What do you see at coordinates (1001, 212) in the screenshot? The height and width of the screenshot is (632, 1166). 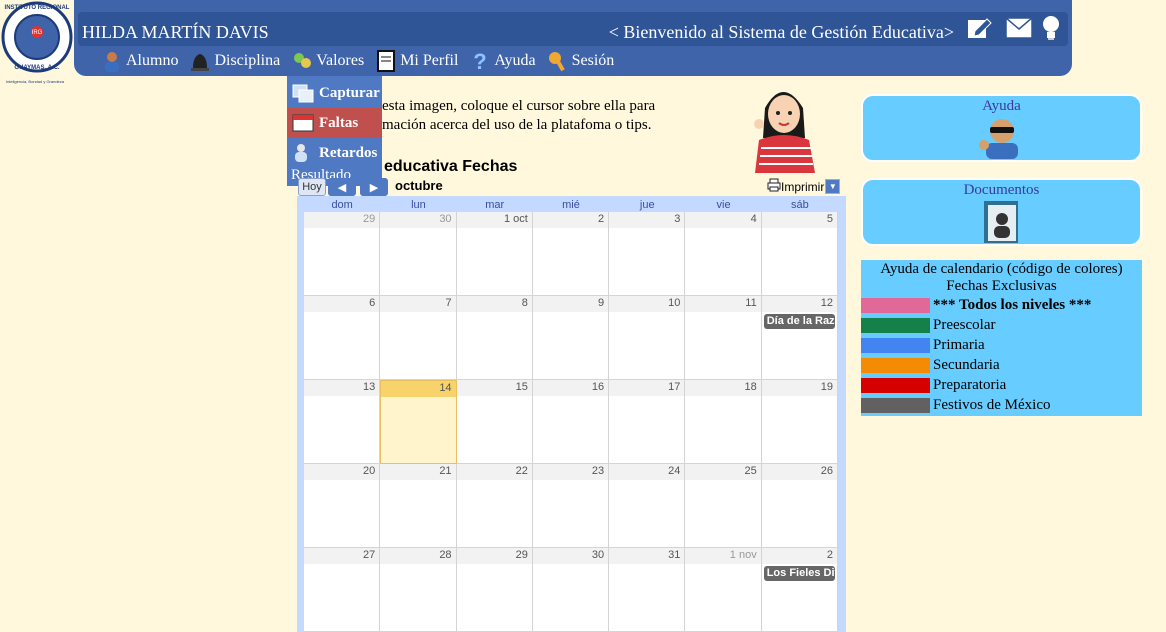 I see `documentos-panel: Documentos` at bounding box center [1001, 212].